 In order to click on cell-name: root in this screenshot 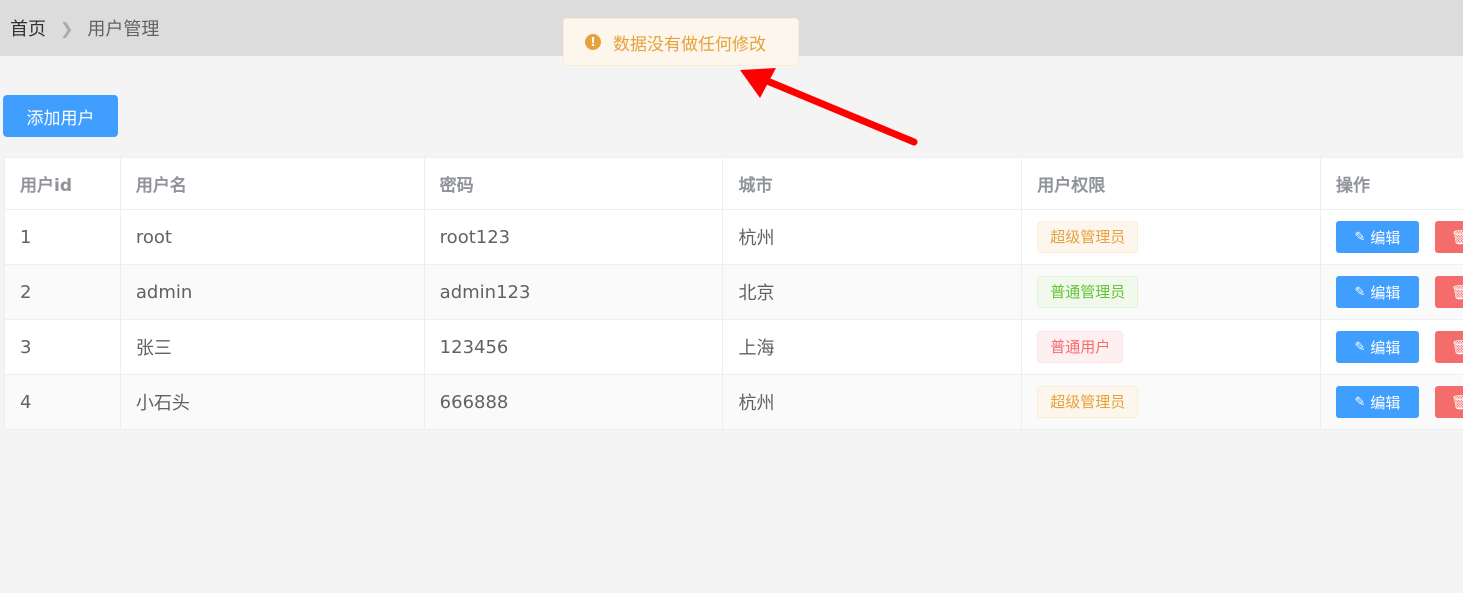, I will do `click(272, 237)`.